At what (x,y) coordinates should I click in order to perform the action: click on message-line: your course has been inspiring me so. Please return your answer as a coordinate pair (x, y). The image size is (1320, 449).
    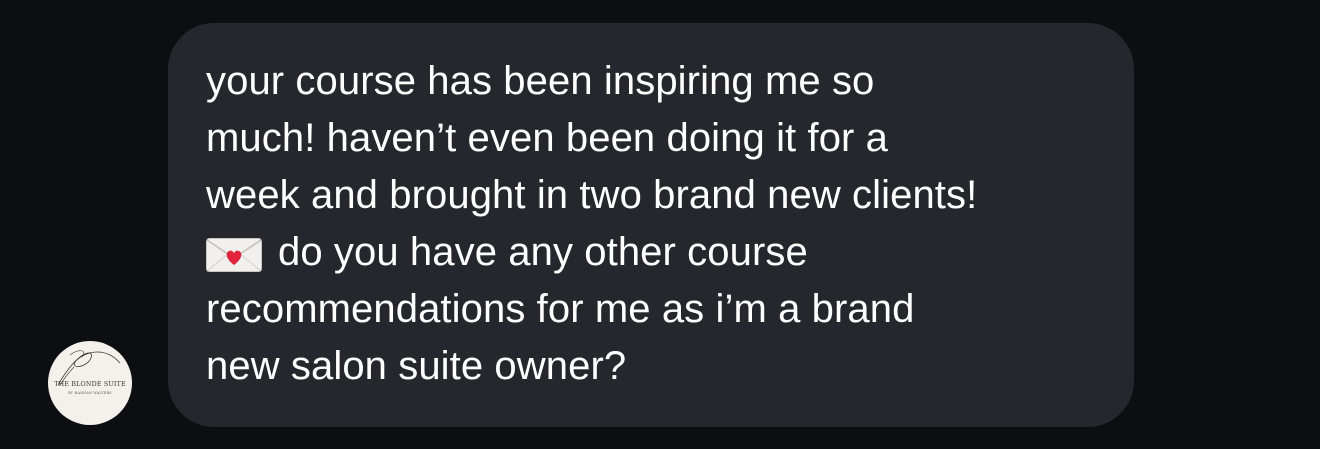
    Looking at the image, I should click on (540, 81).